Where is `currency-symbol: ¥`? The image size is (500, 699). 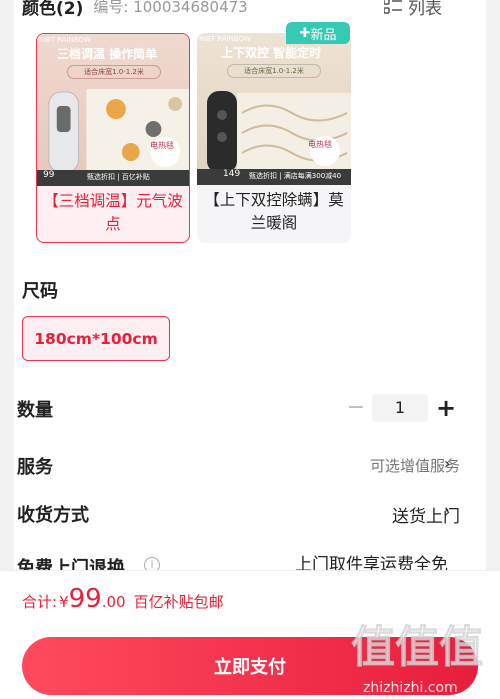
currency-symbol: ¥ is located at coordinates (64, 602).